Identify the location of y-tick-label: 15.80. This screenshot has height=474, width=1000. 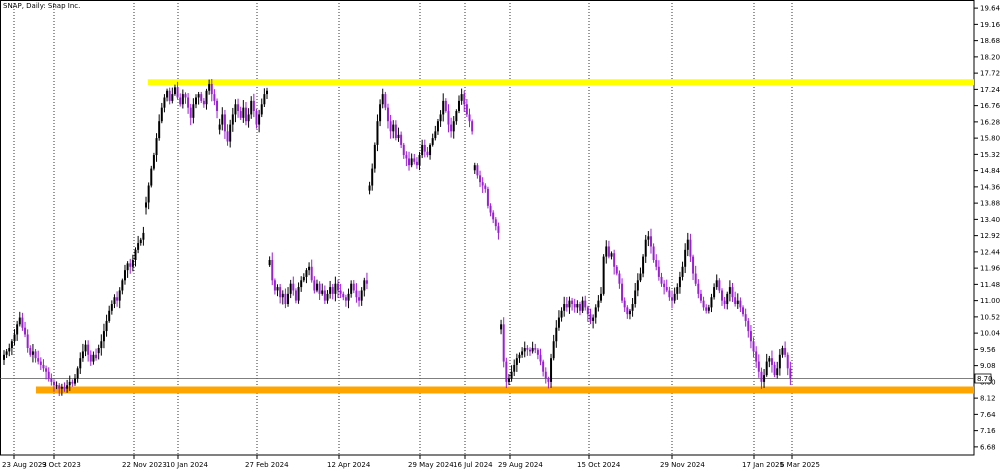
(990, 139).